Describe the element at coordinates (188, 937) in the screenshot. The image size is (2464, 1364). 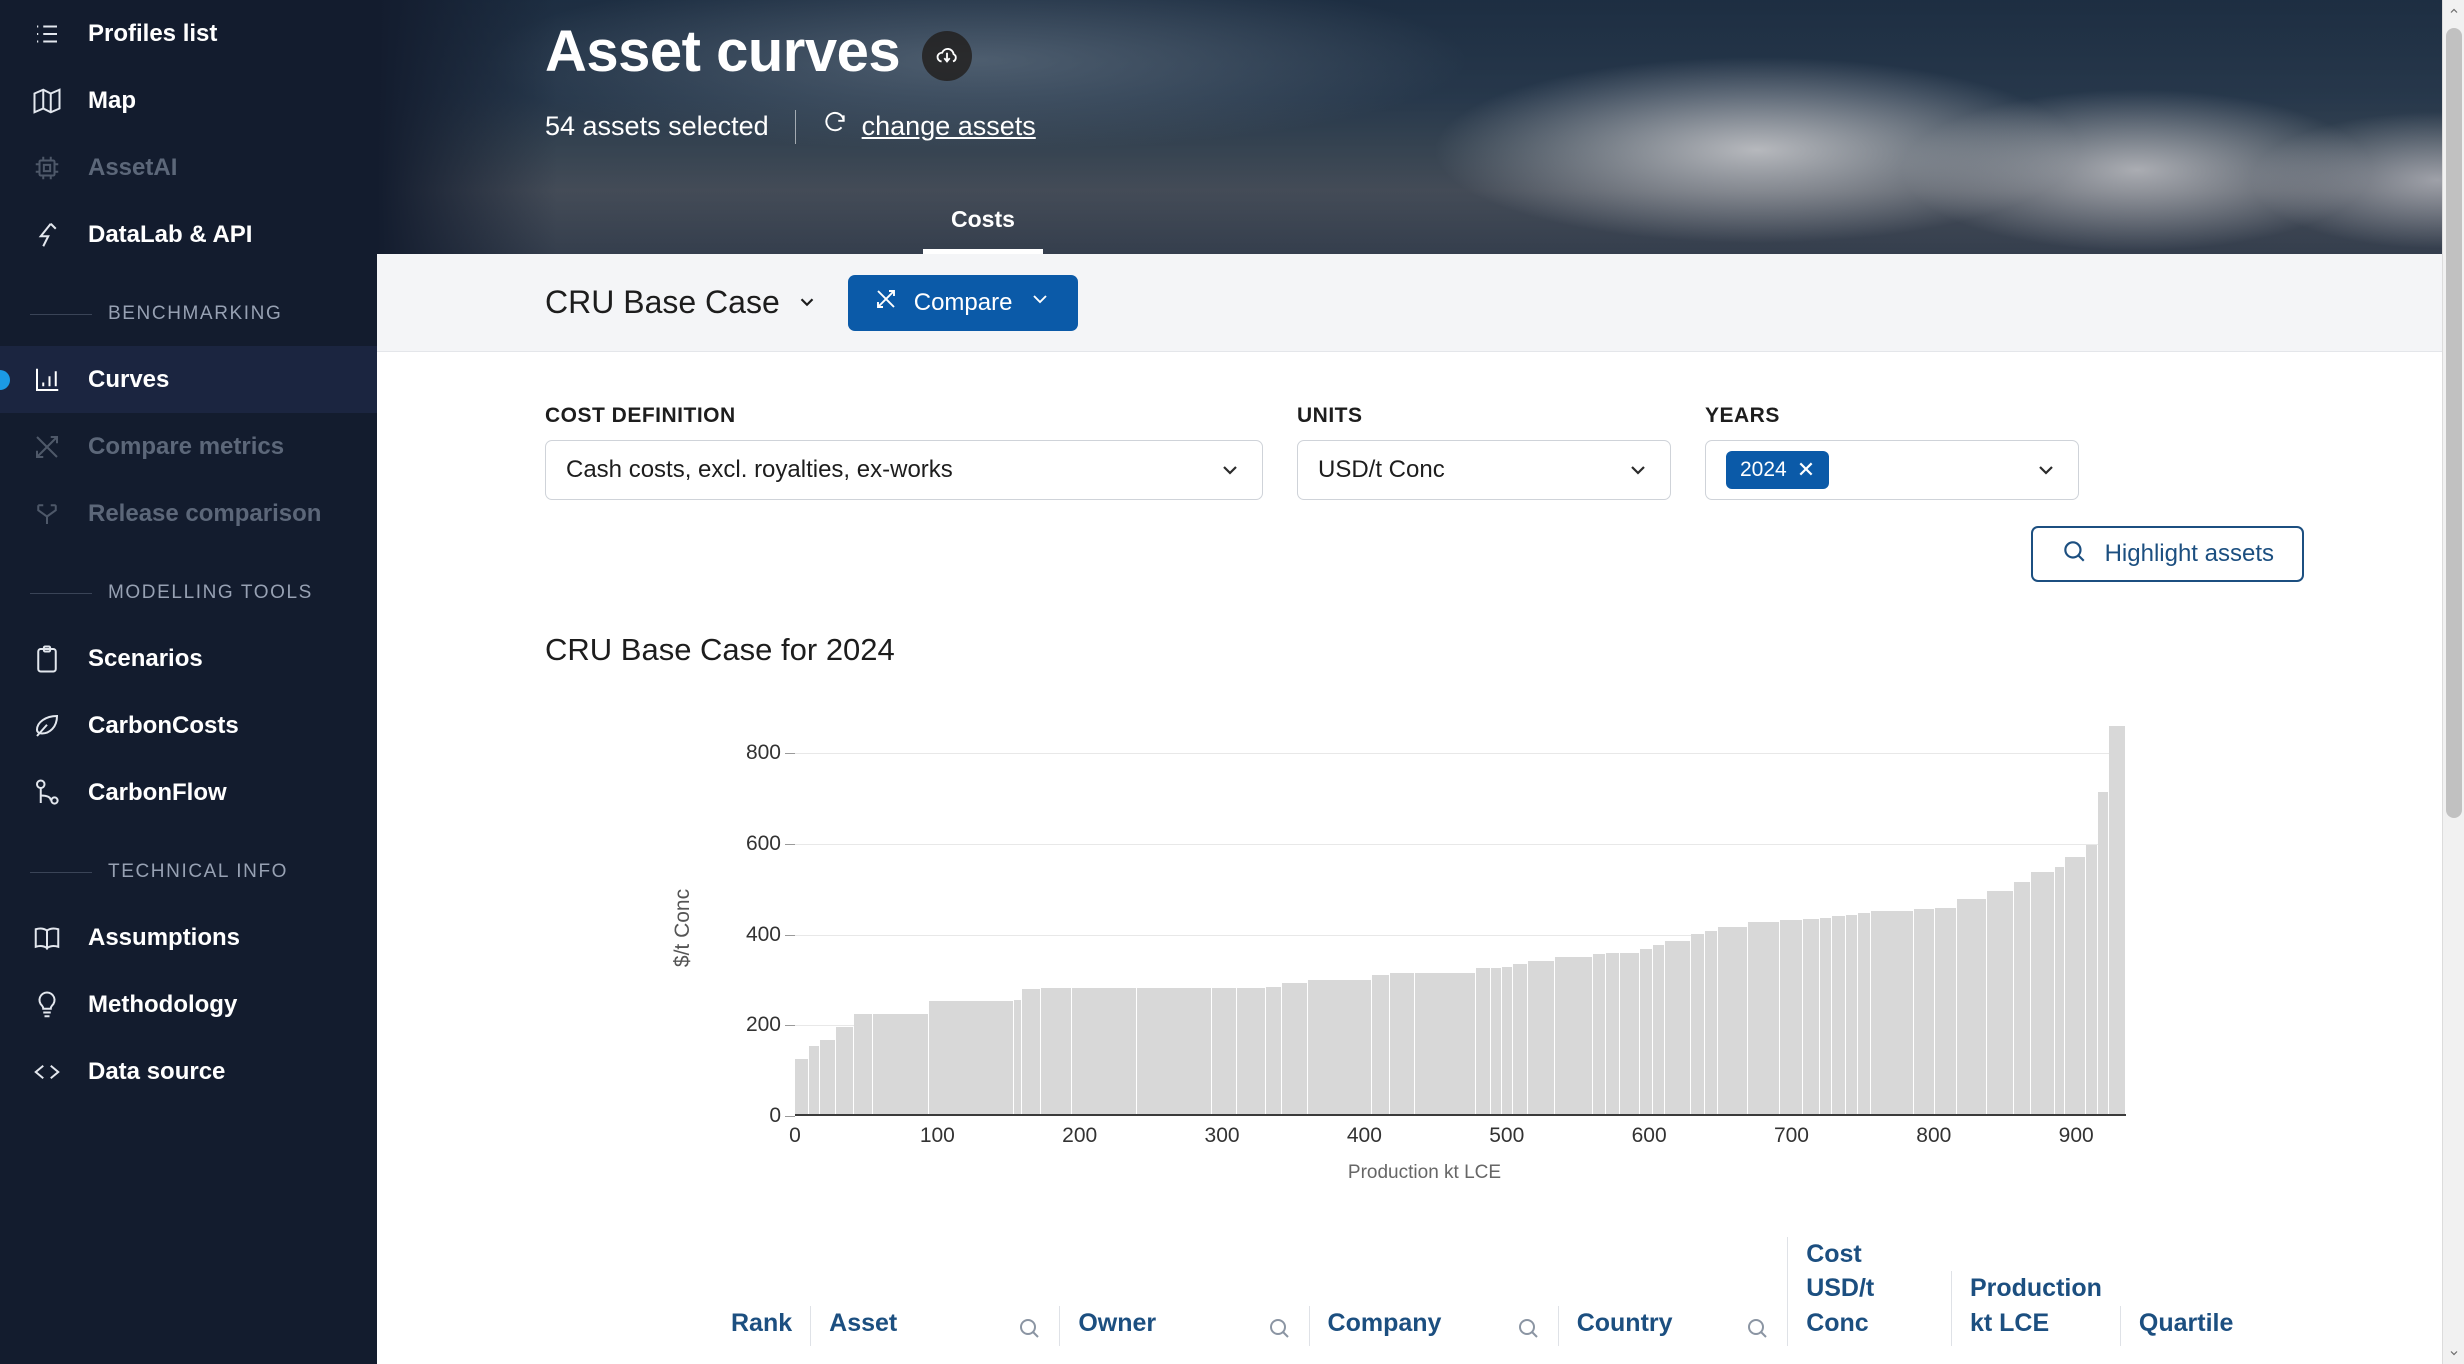
I see `sidebar-item-assumptions: Assumptions` at that location.